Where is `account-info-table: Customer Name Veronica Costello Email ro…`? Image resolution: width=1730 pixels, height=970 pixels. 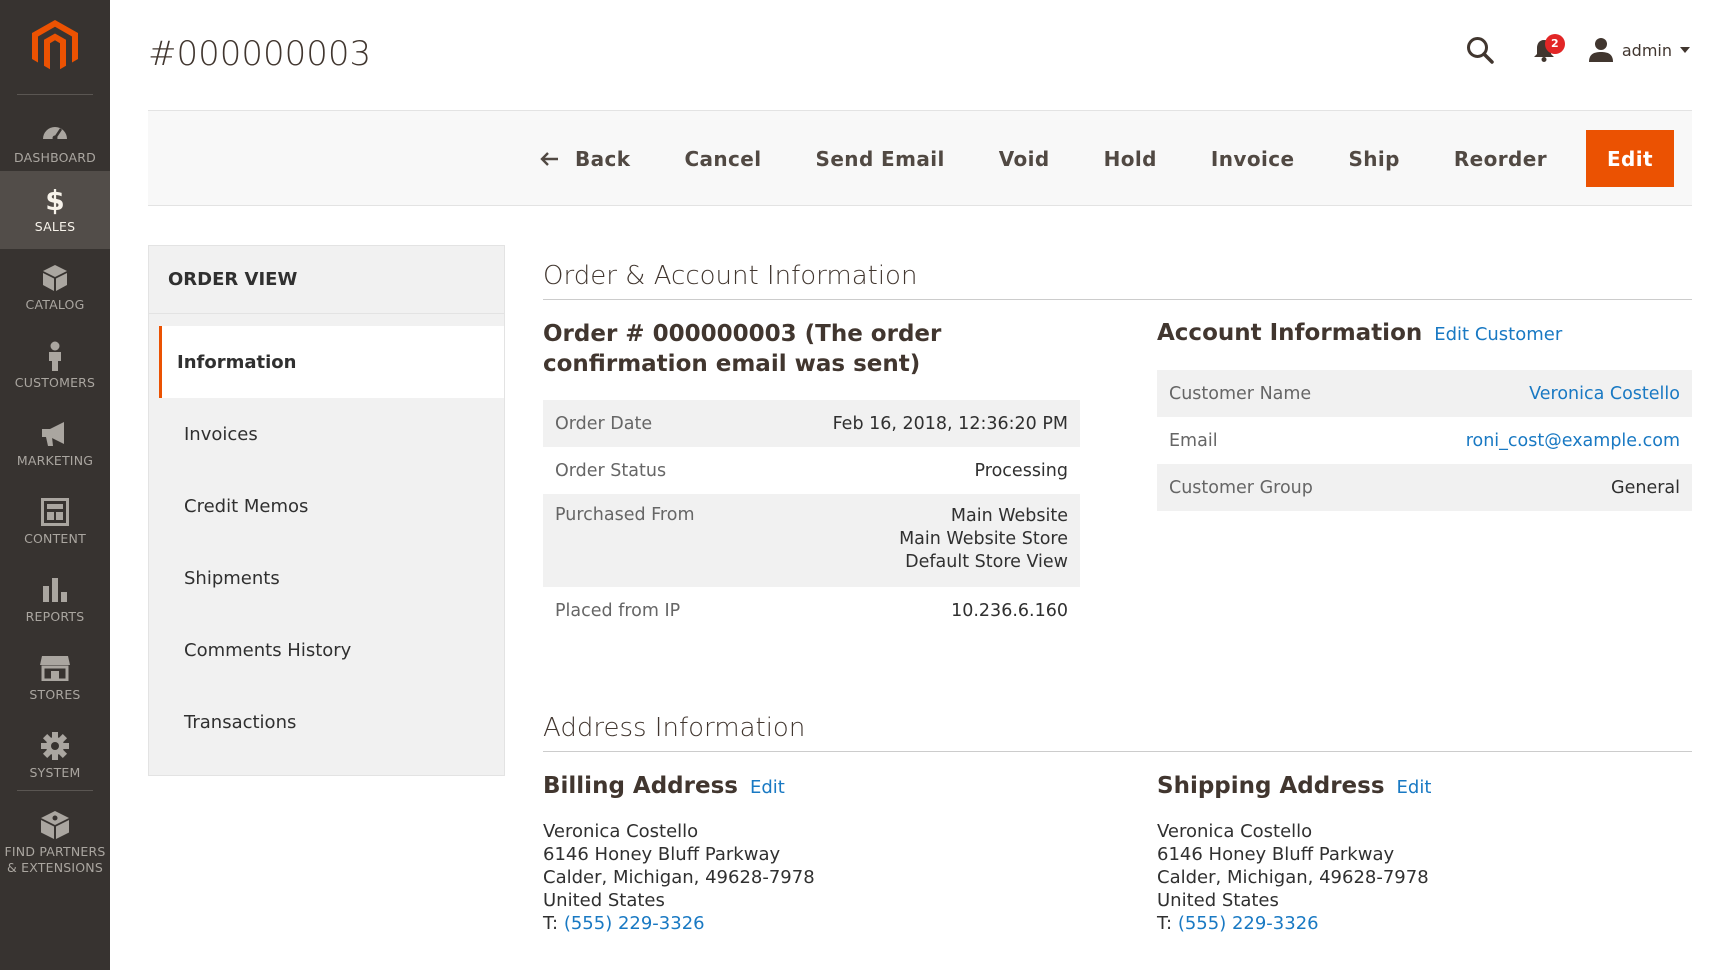
account-info-table: Customer Name Veronica Costello Email ro… is located at coordinates (1424, 440).